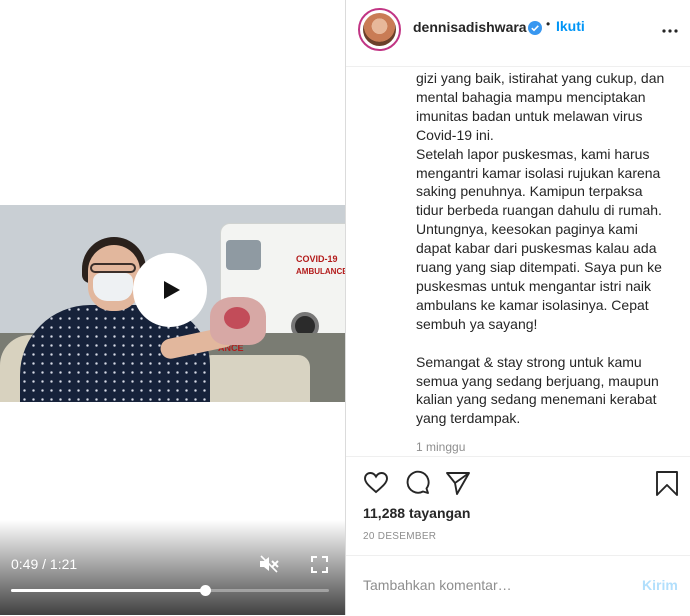 The width and height of the screenshot is (690, 616). Describe the element at coordinates (269, 564) in the screenshot. I see `mute-icon` at that location.